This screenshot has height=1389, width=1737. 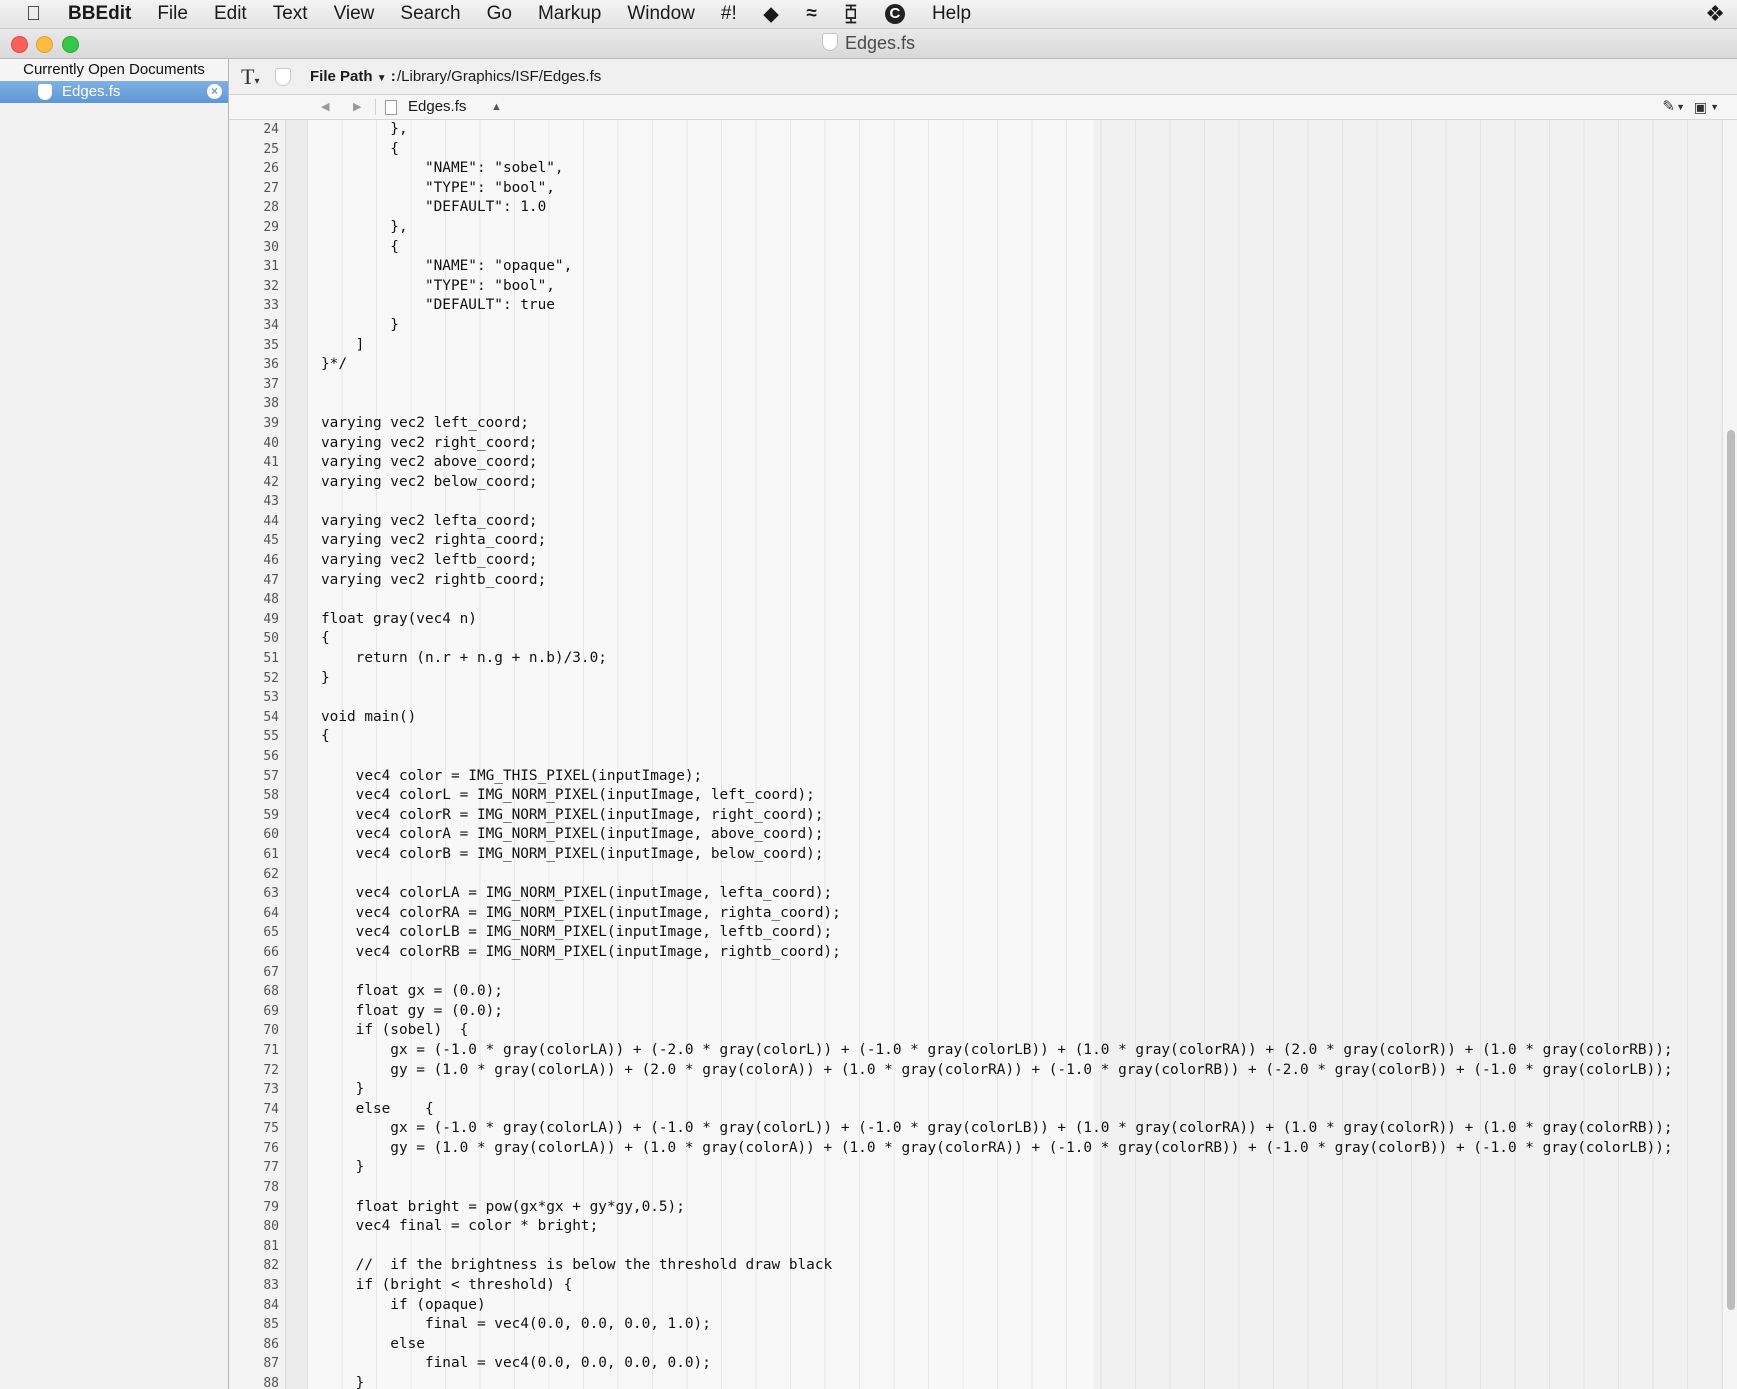 I want to click on menu-text: Text, so click(x=290, y=14).